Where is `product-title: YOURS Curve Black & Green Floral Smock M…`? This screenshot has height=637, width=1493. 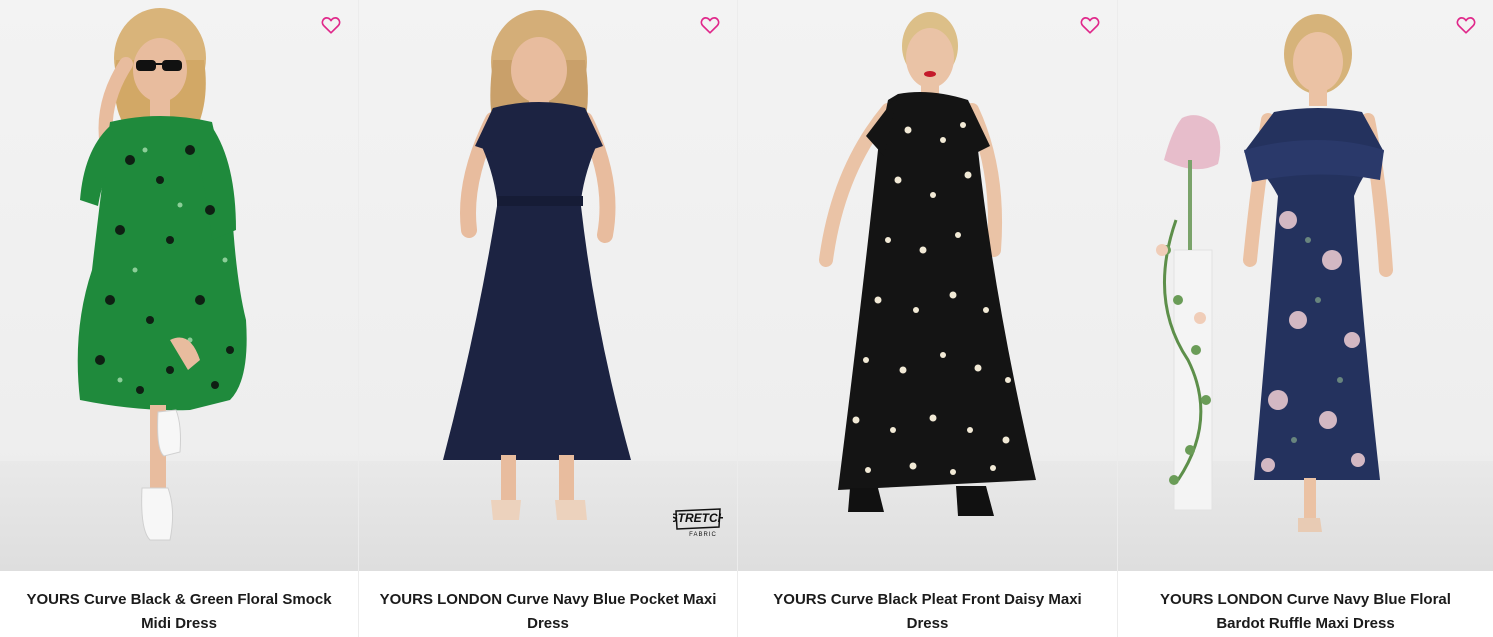
product-title: YOURS Curve Black & Green Floral Smock M… is located at coordinates (179, 604).